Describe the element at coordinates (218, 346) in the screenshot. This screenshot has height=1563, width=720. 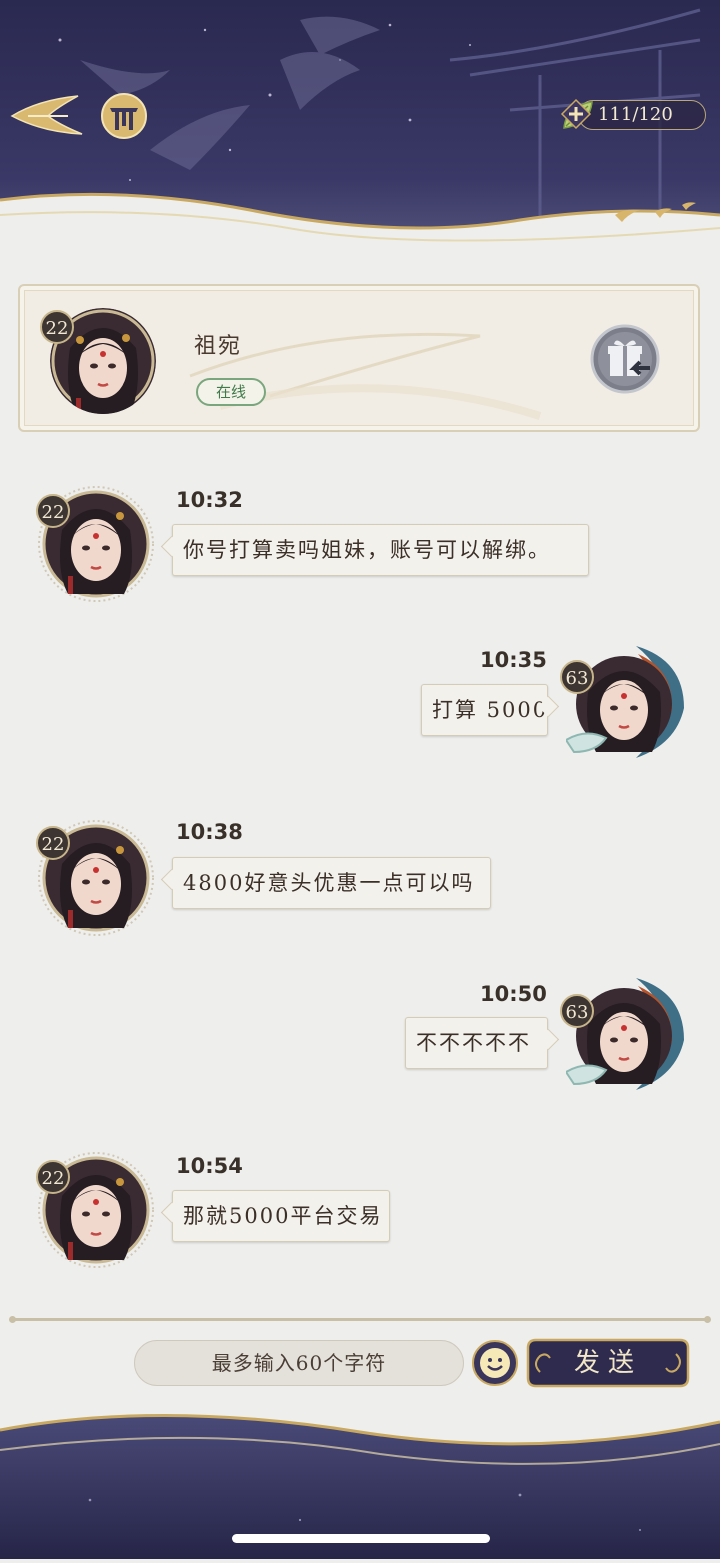
I see `contact-name: 祖宛` at that location.